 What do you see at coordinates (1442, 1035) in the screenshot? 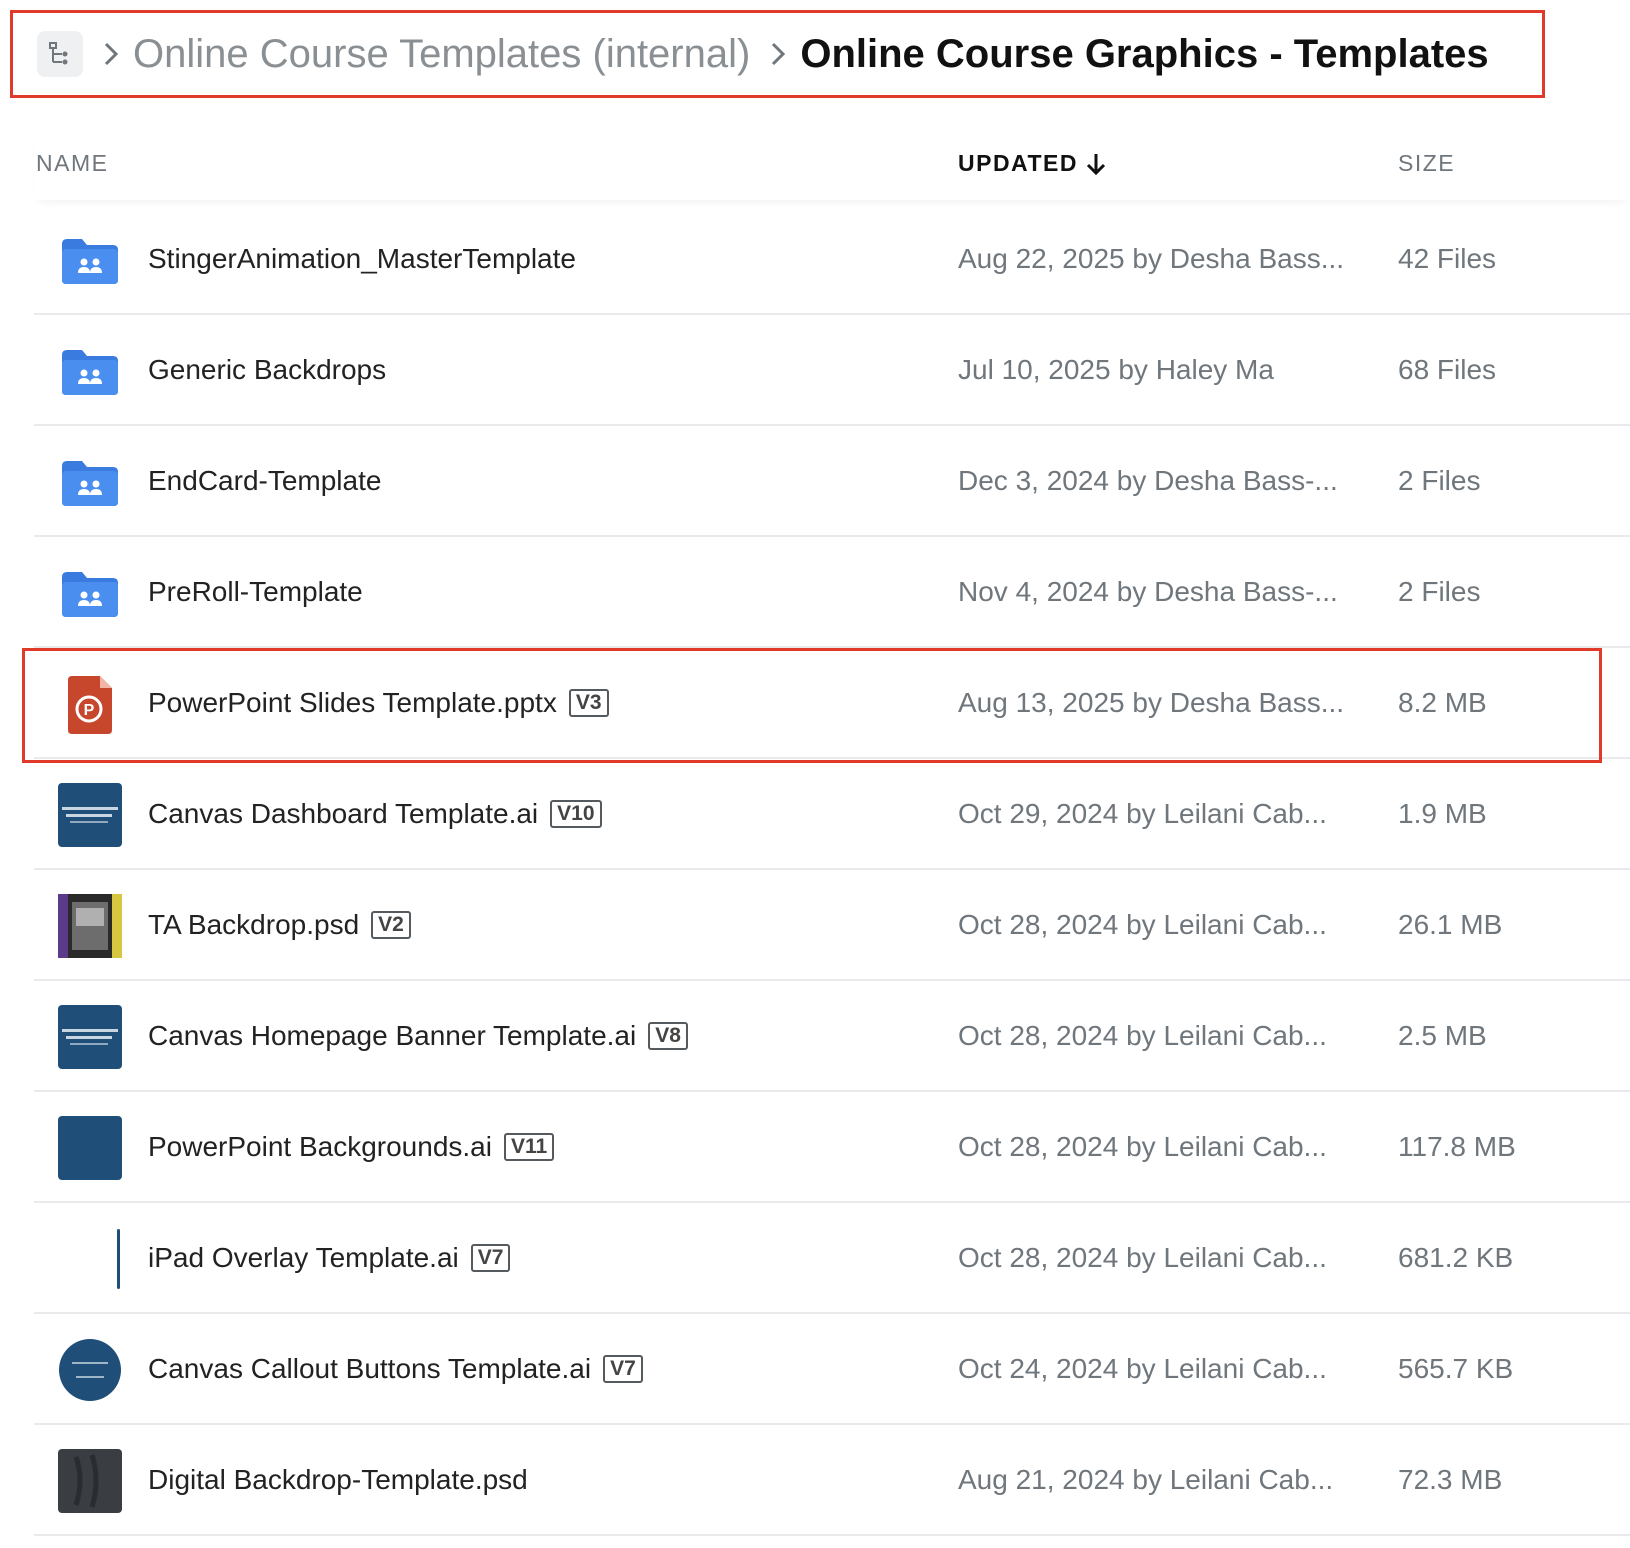
I see `size-cell: 2.5 MB` at bounding box center [1442, 1035].